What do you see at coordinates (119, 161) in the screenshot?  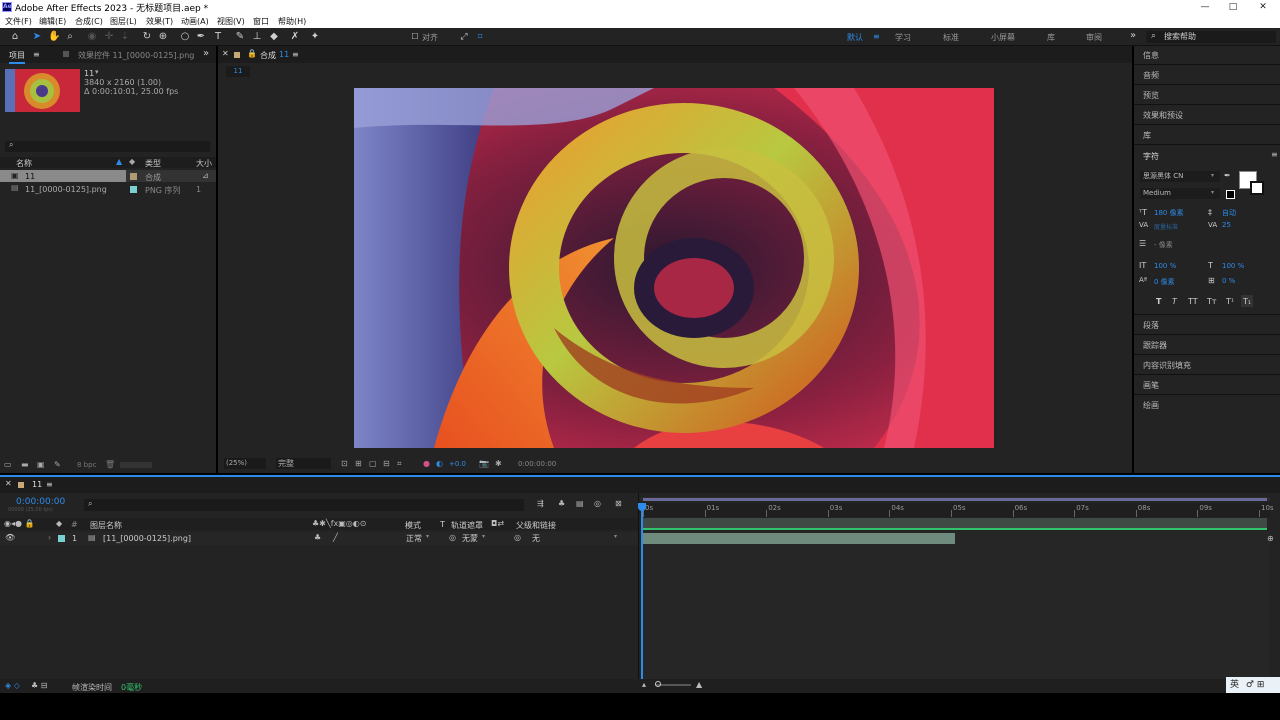 I see `sort-arrow-icon: ▲` at bounding box center [119, 161].